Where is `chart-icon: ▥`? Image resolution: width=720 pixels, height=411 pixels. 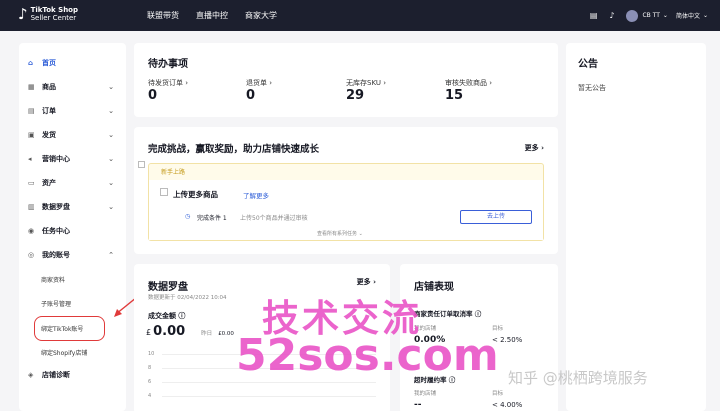 chart-icon: ▥ is located at coordinates (31, 207).